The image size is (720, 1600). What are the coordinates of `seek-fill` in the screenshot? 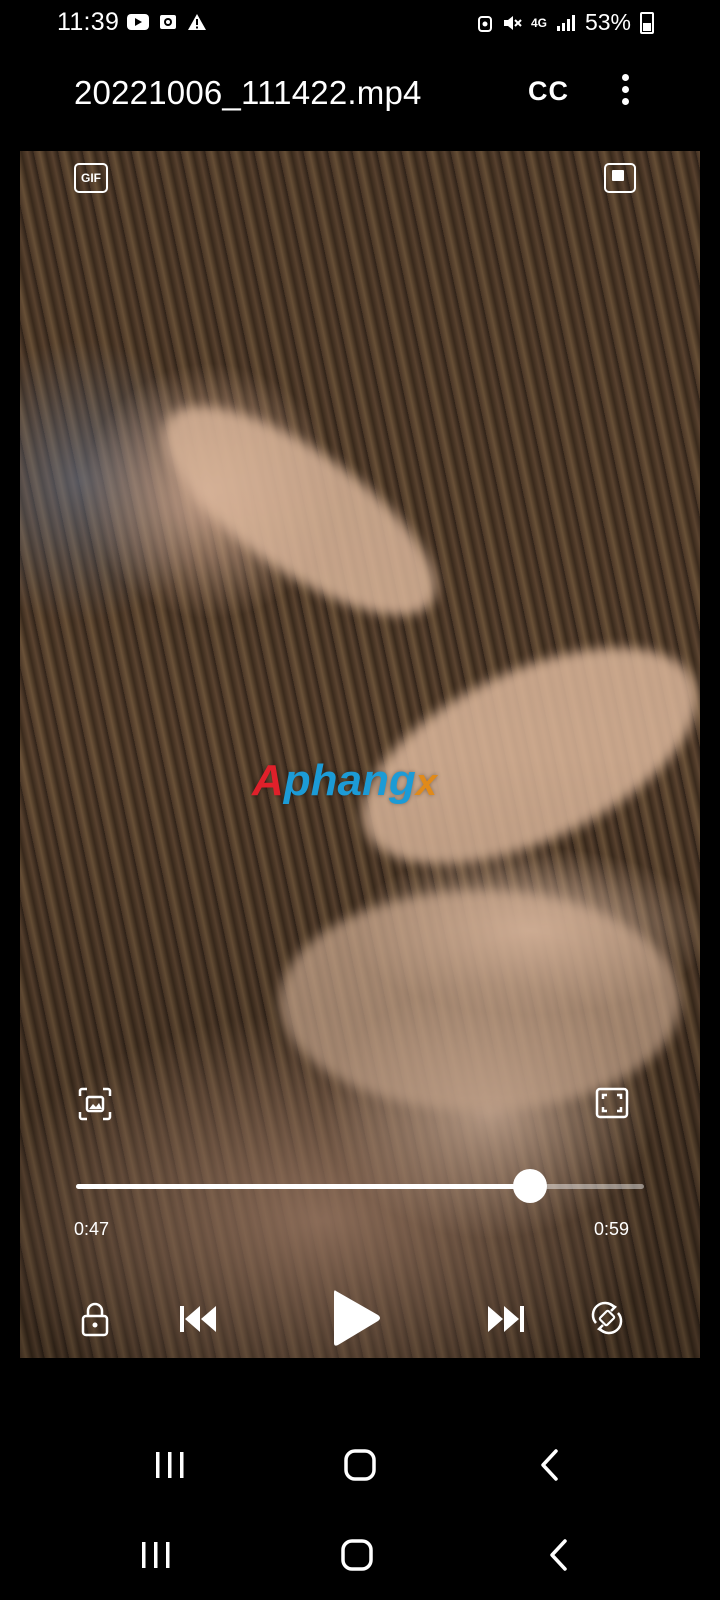 It's located at (303, 1186).